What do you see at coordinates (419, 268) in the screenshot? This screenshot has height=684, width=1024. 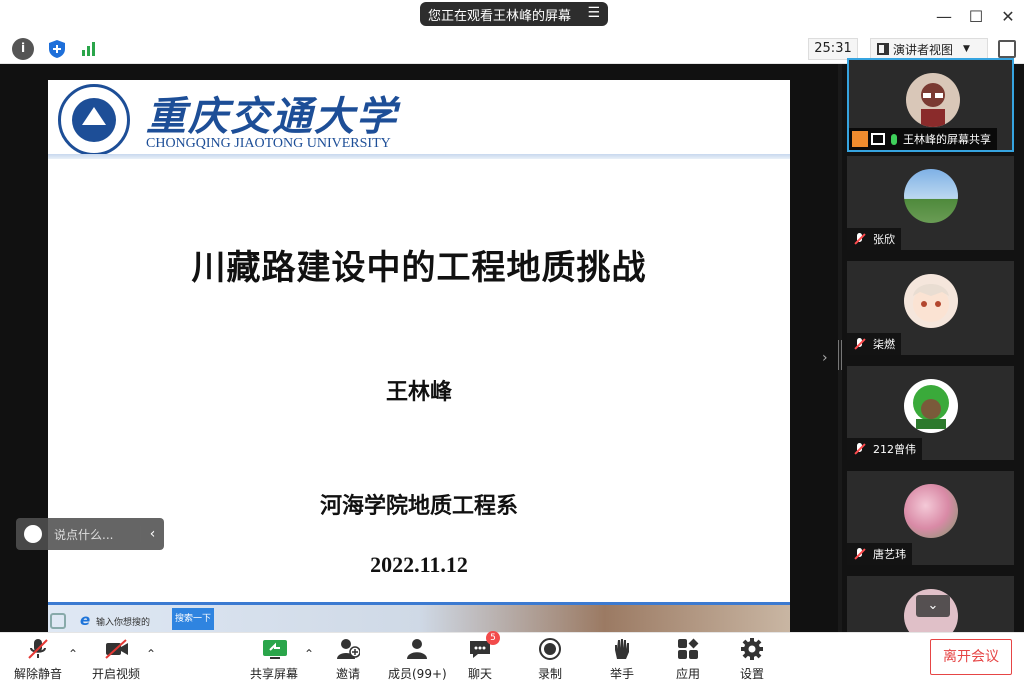 I see `slide-title: 川藏路建设中的工程地质挑战` at bounding box center [419, 268].